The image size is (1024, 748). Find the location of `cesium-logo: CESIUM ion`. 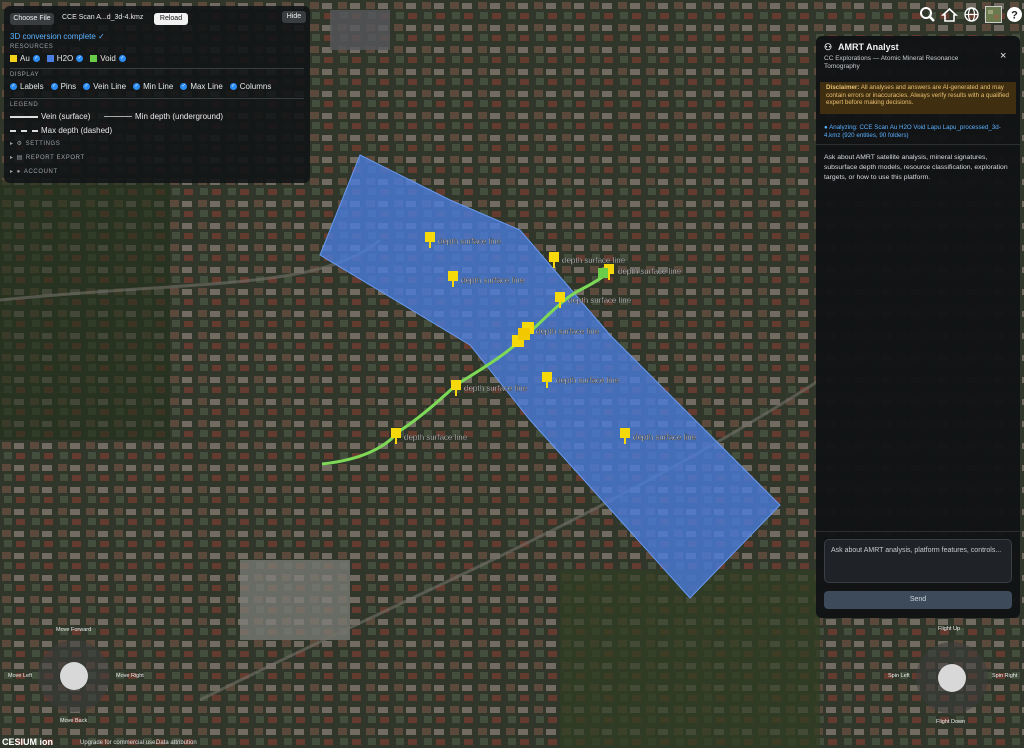

cesium-logo: CESIUM ion is located at coordinates (27, 742).